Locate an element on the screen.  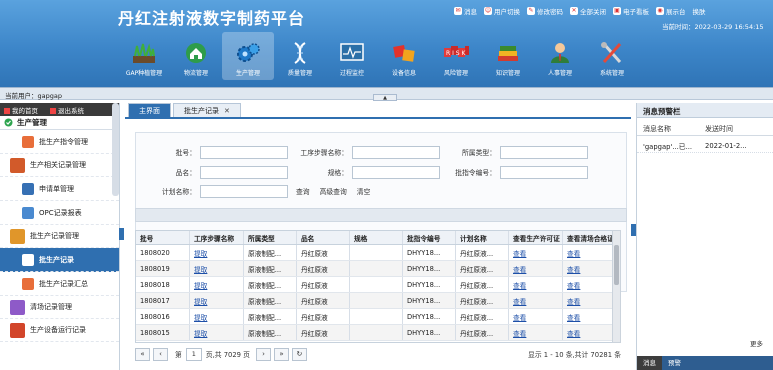
order-input is located at coordinates (544, 172).